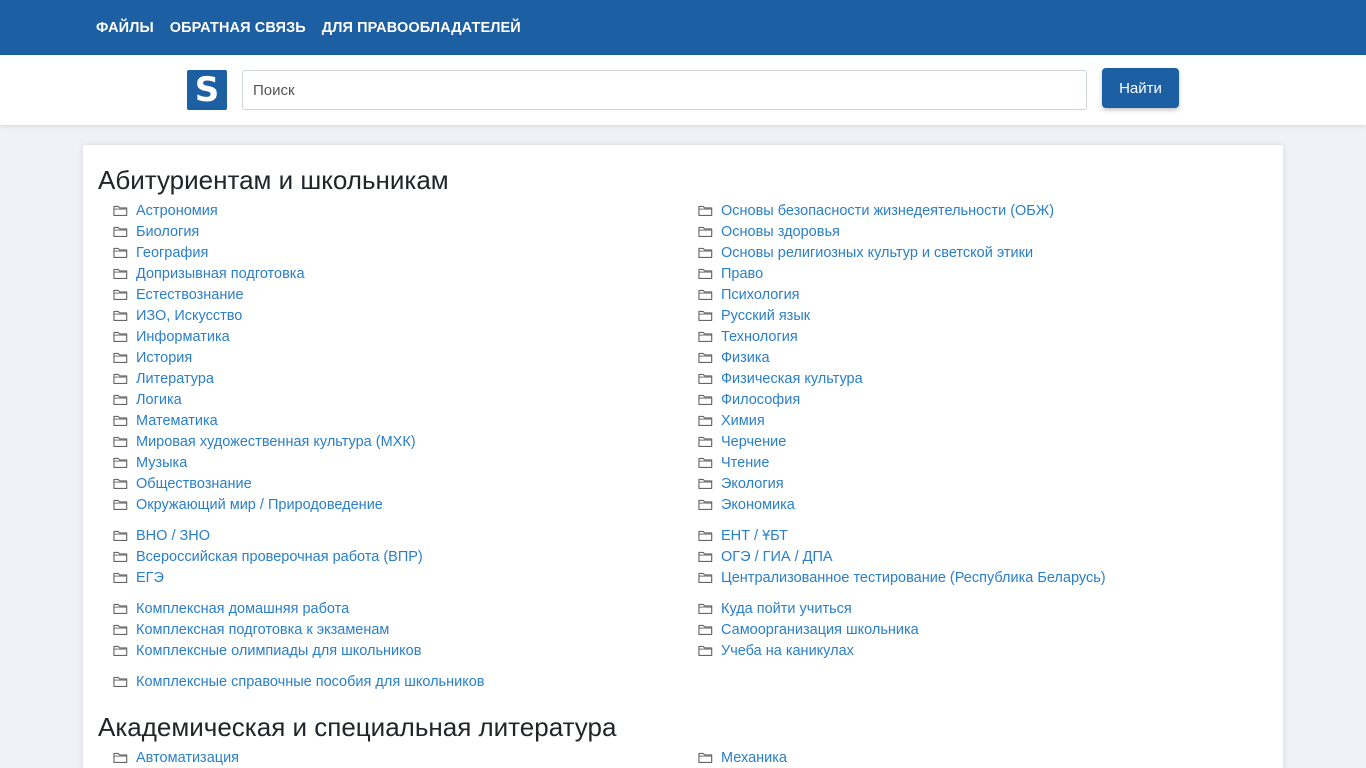  I want to click on category-link: Музыка, so click(161, 463).